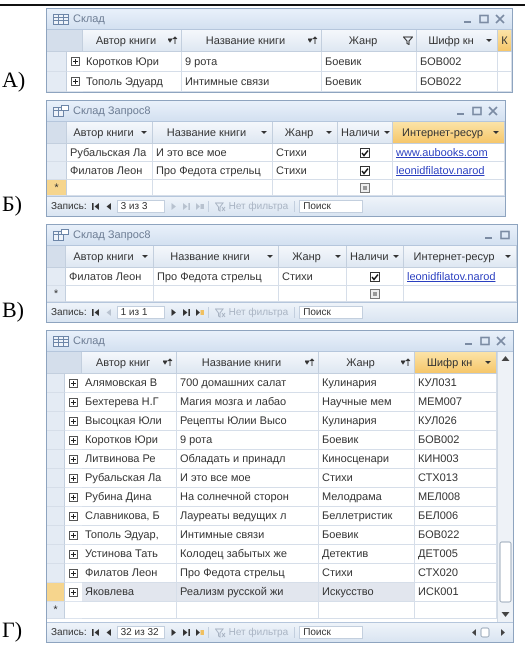 This screenshot has width=525, height=653. What do you see at coordinates (227, 82) in the screenshot?
I see `table-cell: Интимные связи` at bounding box center [227, 82].